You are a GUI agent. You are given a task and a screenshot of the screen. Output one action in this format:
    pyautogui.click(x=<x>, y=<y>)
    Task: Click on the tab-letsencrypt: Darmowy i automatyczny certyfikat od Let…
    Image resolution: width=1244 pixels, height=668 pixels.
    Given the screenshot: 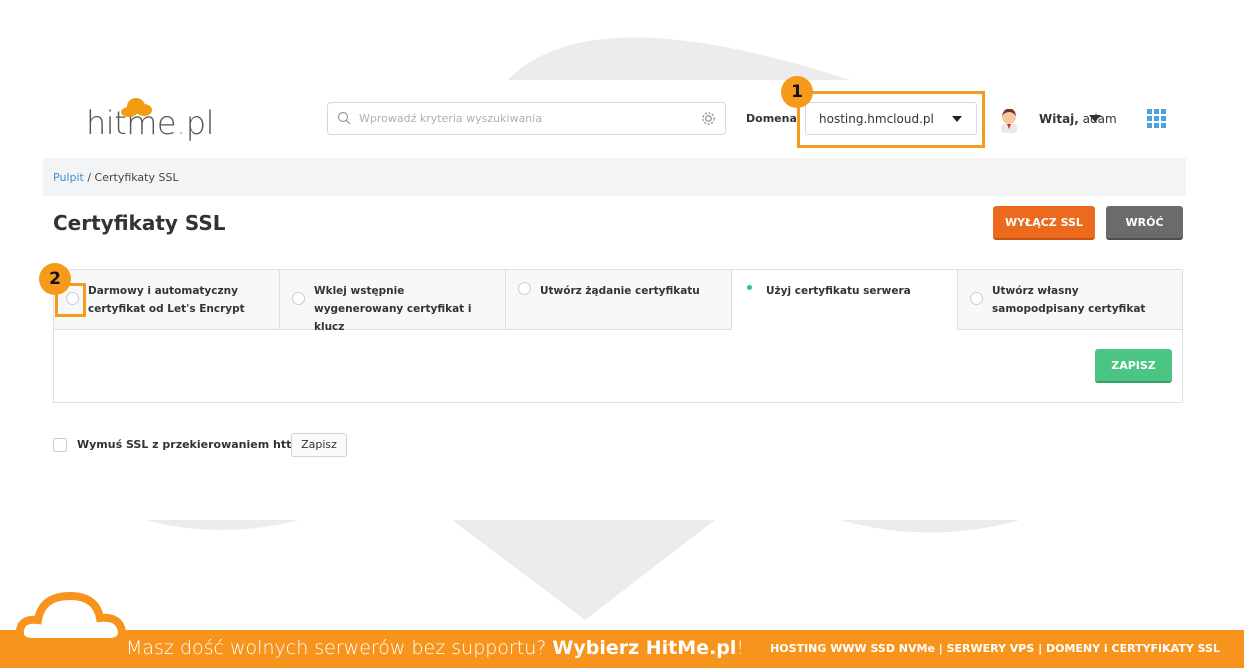 What is the action you would take?
    pyautogui.click(x=167, y=300)
    